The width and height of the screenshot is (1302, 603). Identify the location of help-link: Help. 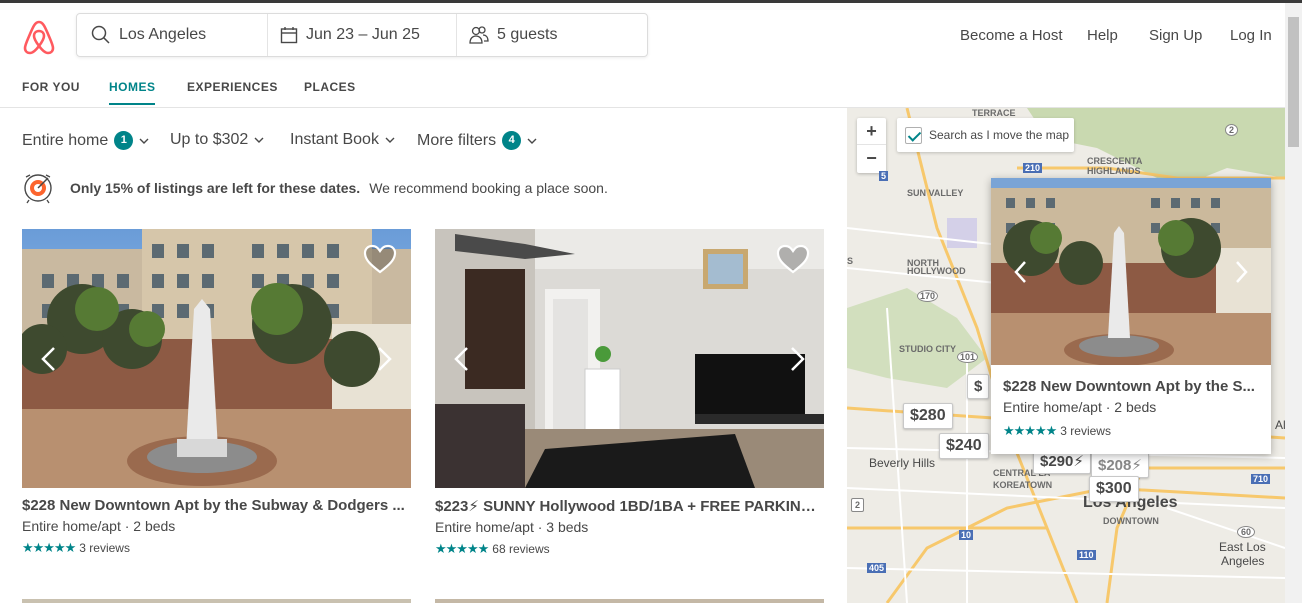
(1102, 35).